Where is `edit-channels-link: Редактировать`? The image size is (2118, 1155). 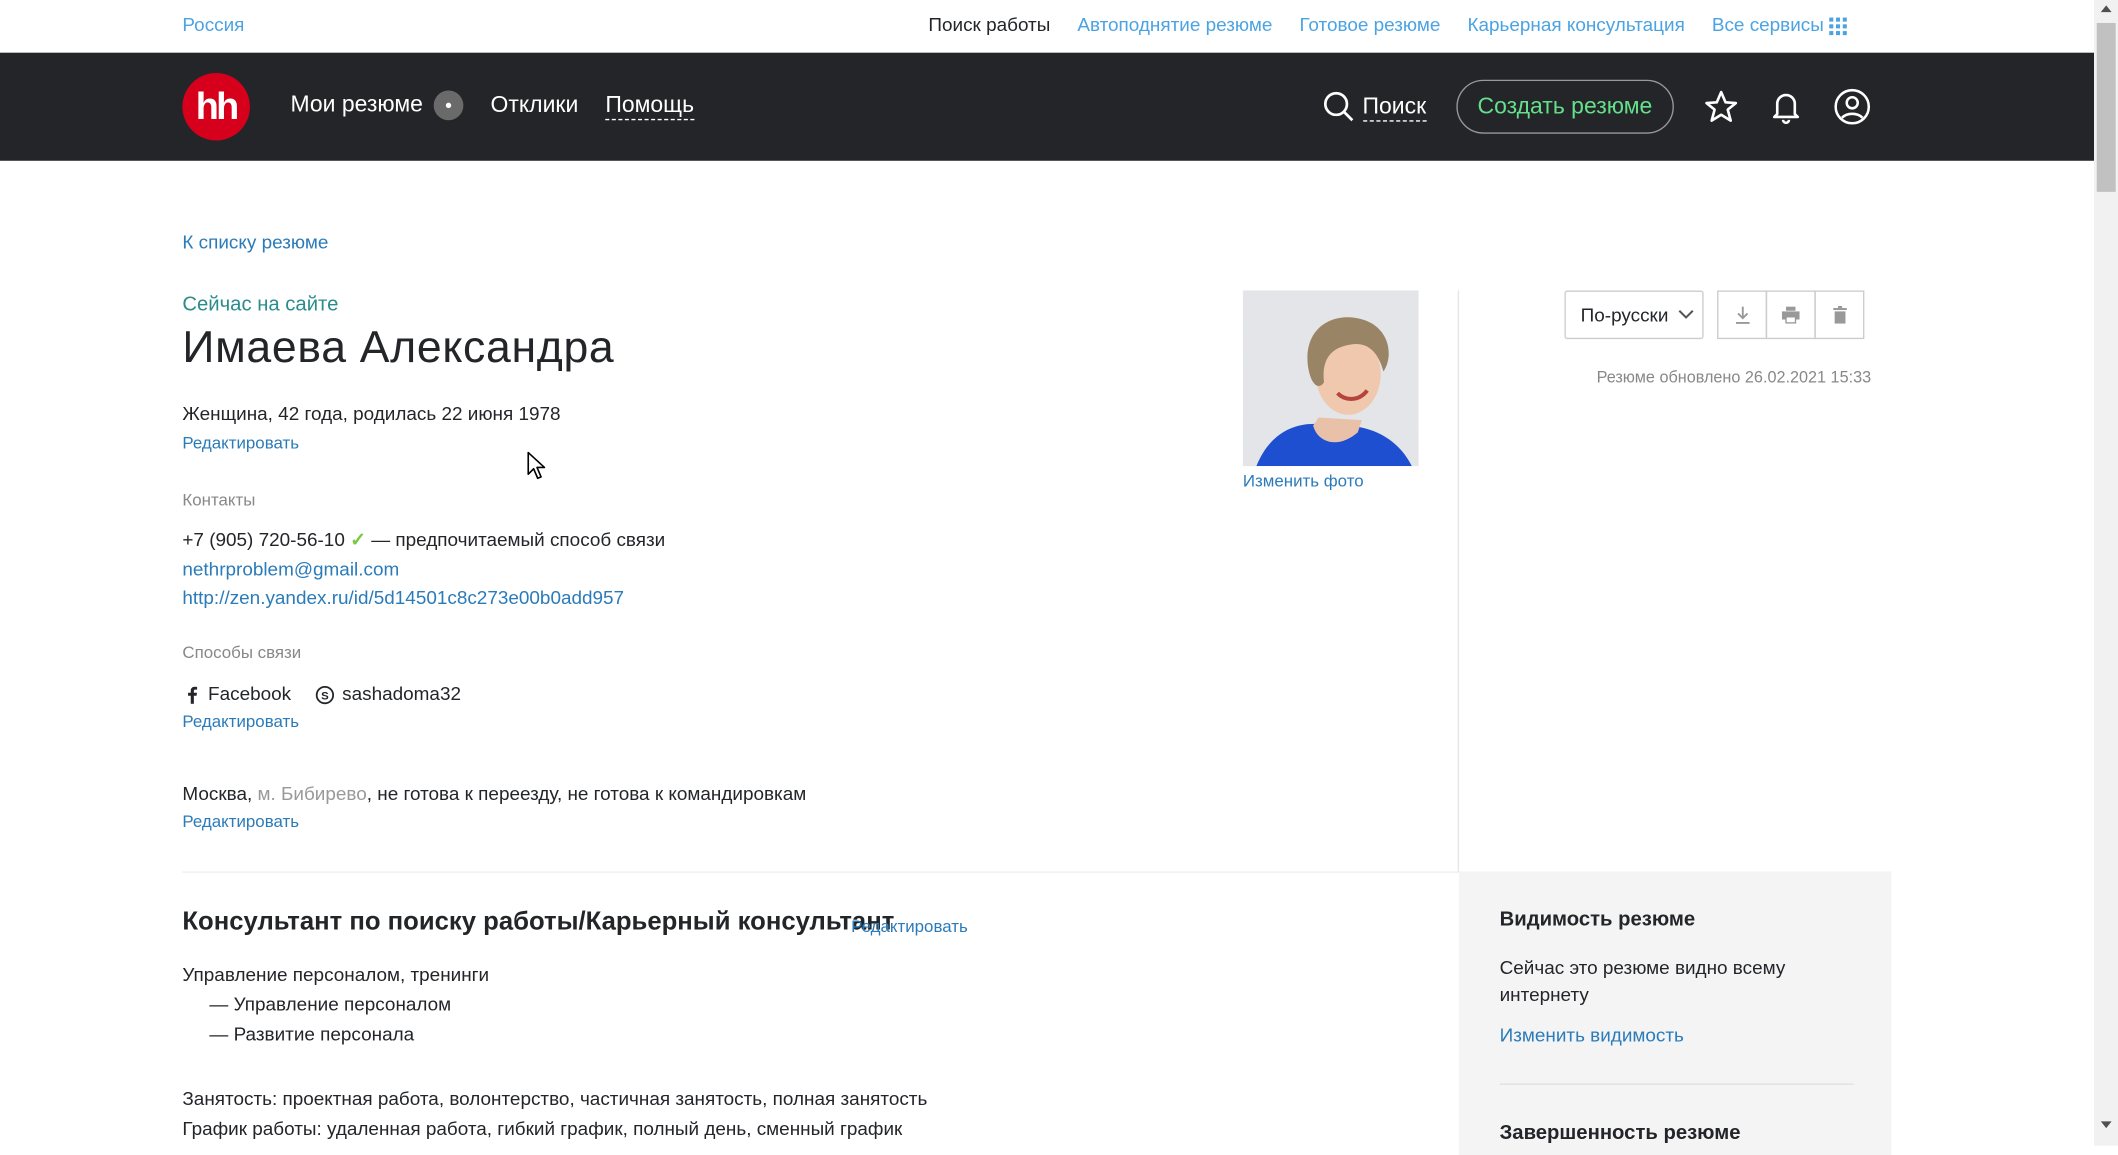 edit-channels-link: Редактировать is located at coordinates (240, 721).